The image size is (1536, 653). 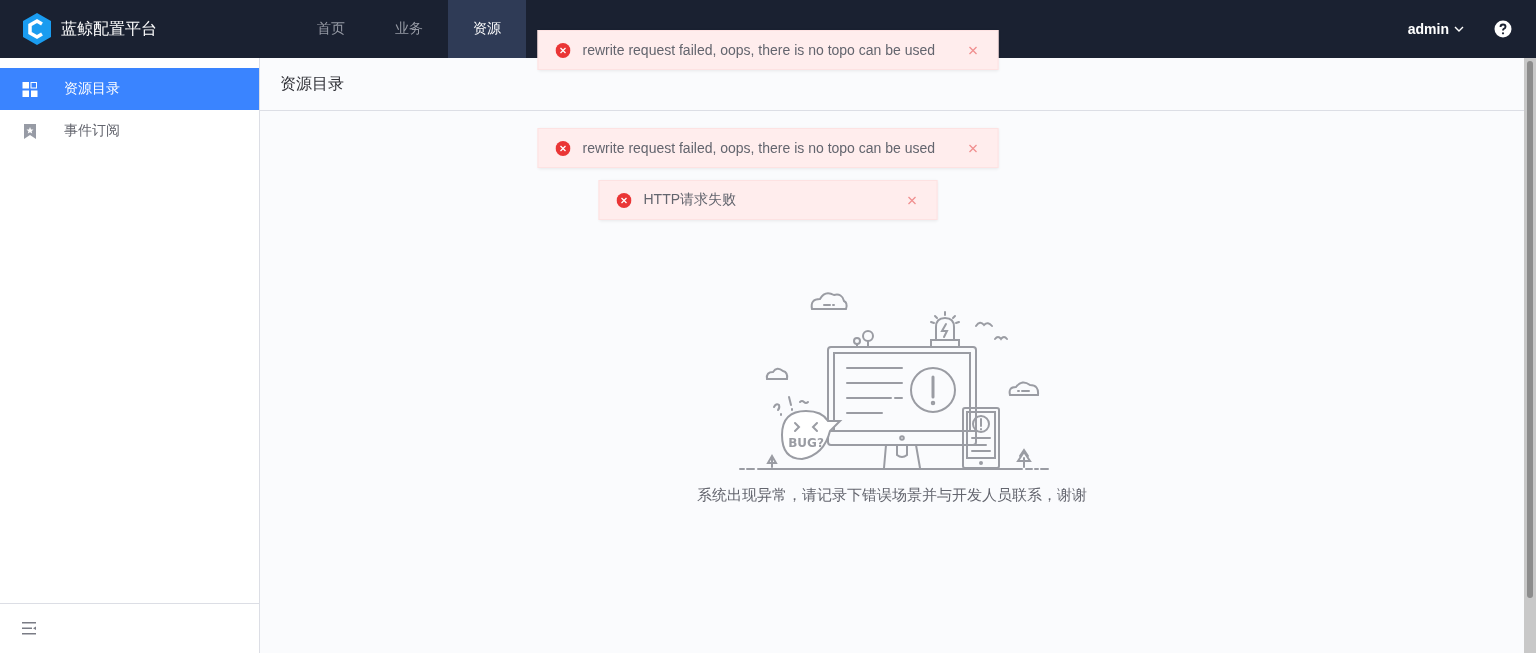 What do you see at coordinates (129, 131) in the screenshot?
I see `sidebar-item: 事件订阅` at bounding box center [129, 131].